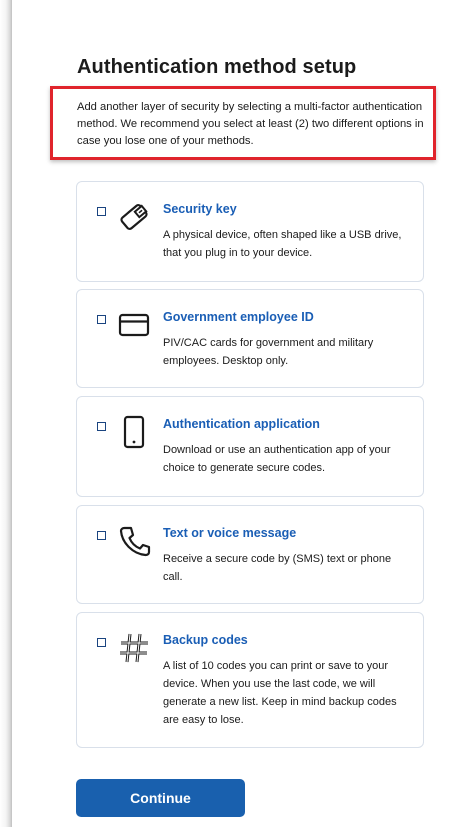 This screenshot has height=827, width=461. What do you see at coordinates (134, 217) in the screenshot?
I see `security-key-icon` at bounding box center [134, 217].